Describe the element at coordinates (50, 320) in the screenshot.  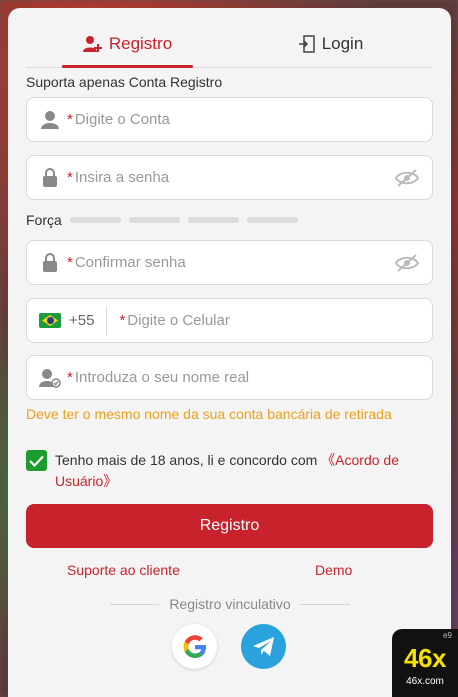
I see `brazil-flag-icon` at that location.